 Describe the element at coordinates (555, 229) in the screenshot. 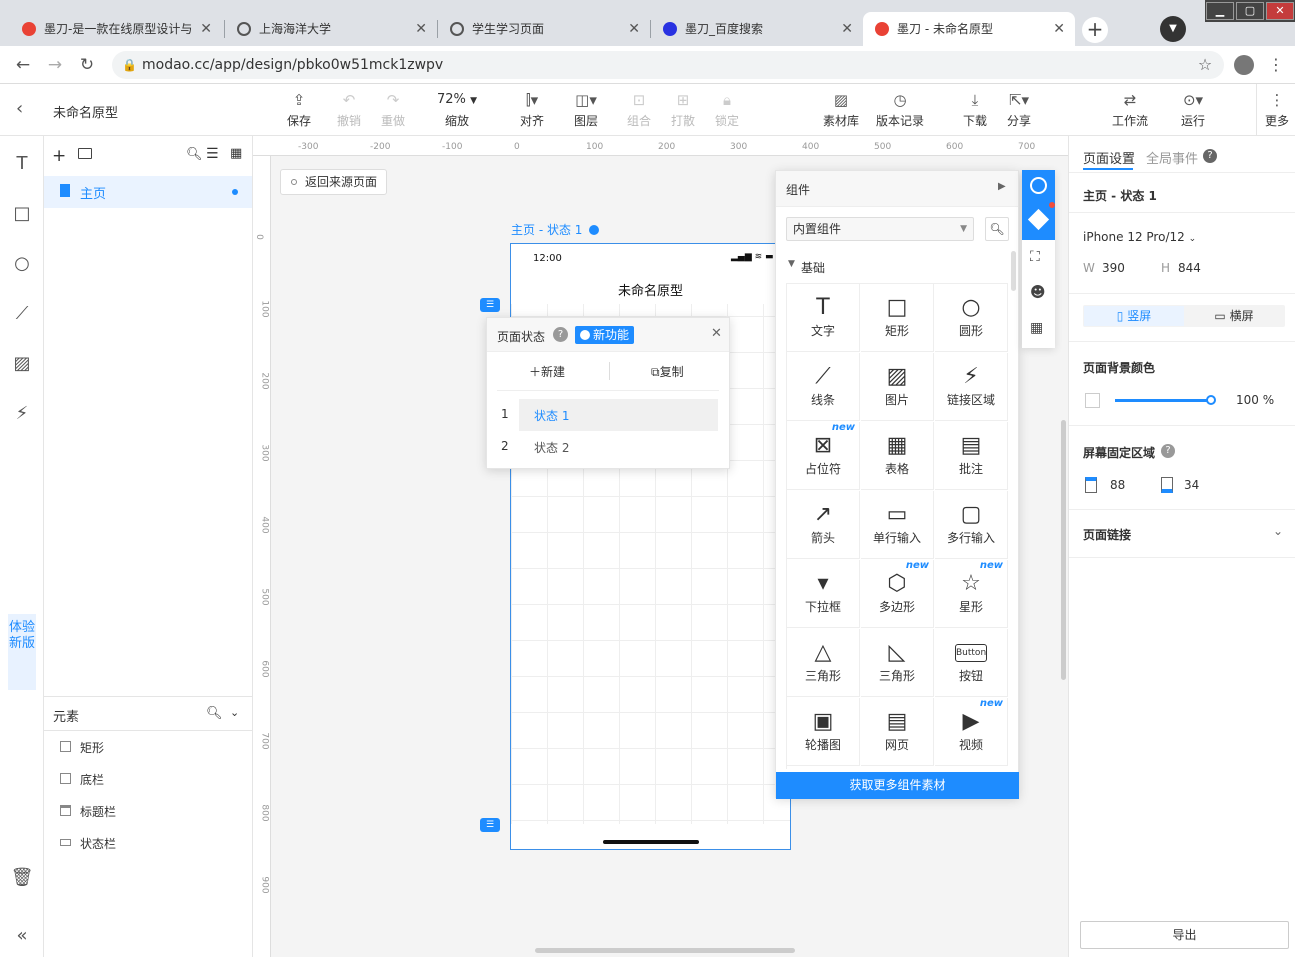

I see `frame-label: 主页 - 状态 1` at that location.